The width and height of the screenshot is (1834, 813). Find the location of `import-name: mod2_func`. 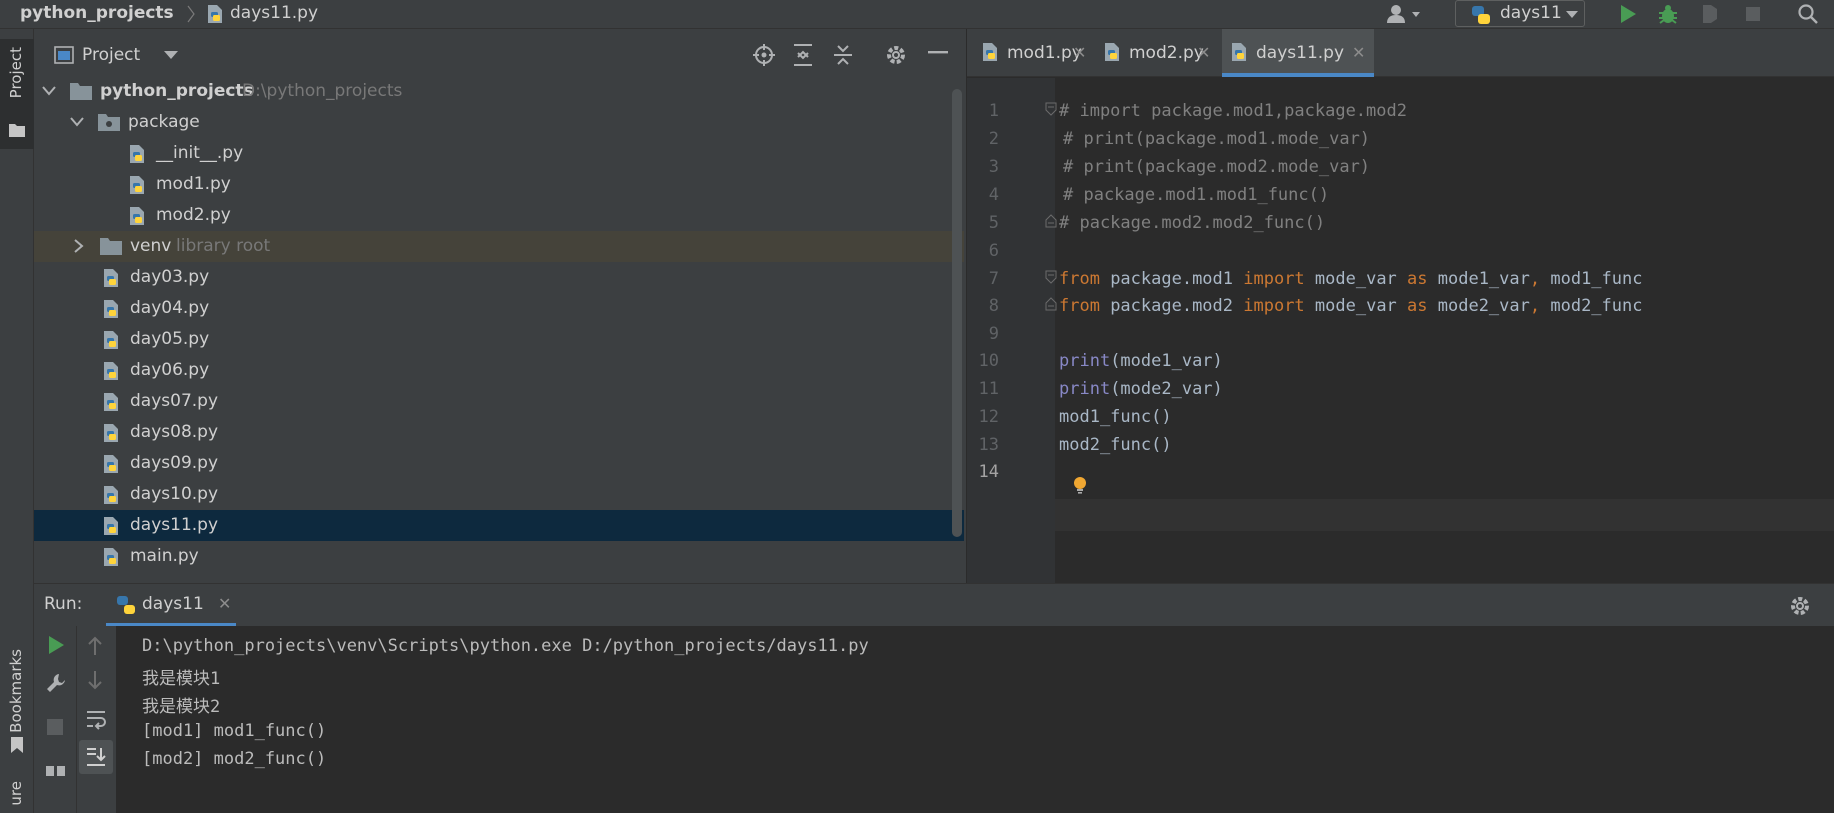

import-name: mod2_func is located at coordinates (1591, 306).